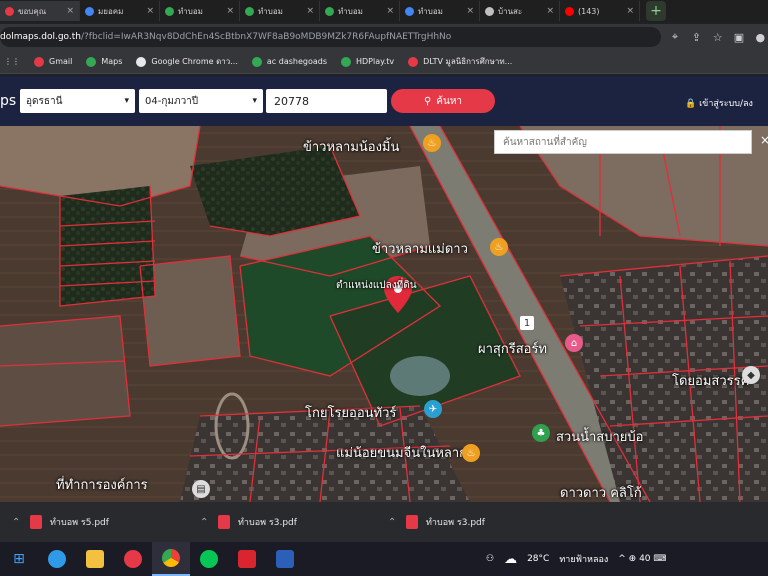 This screenshot has width=768, height=576. Describe the element at coordinates (674, 37) in the screenshot. I see `location-icon: ⌖` at that location.